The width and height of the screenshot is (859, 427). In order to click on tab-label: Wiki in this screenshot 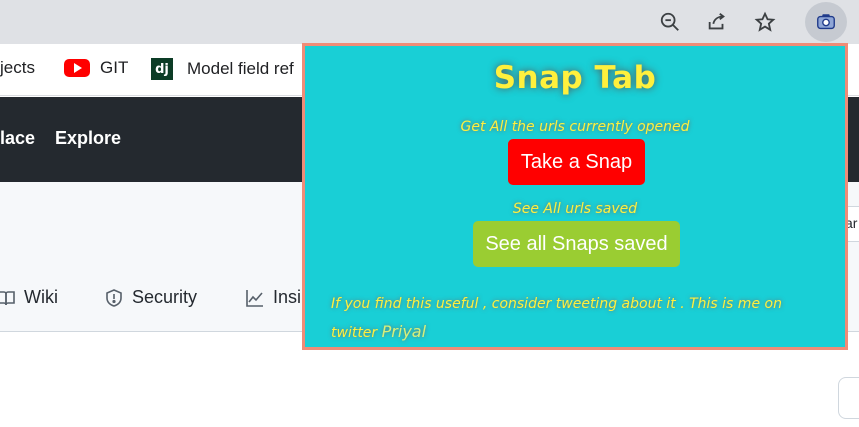, I will do `click(41, 297)`.